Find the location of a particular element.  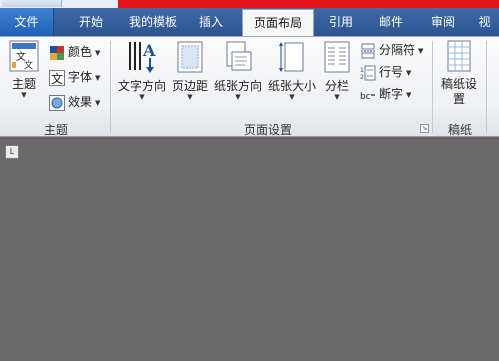

tab-file: 文件 is located at coordinates (27, 22).